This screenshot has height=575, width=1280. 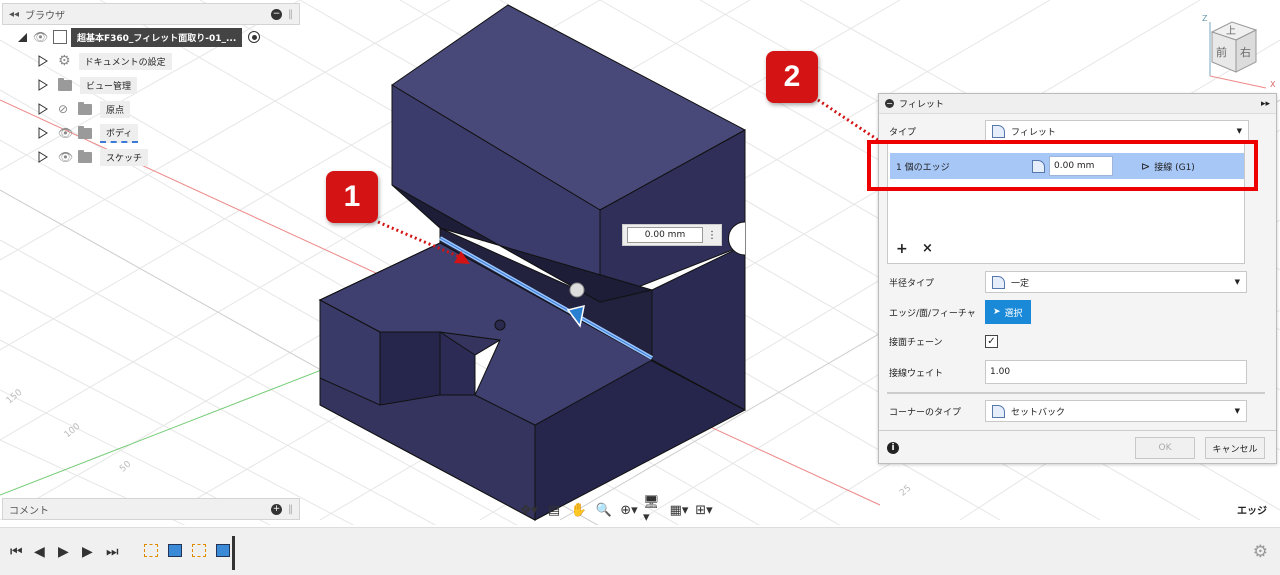 I want to click on highlight-box, so click(x=1062, y=165).